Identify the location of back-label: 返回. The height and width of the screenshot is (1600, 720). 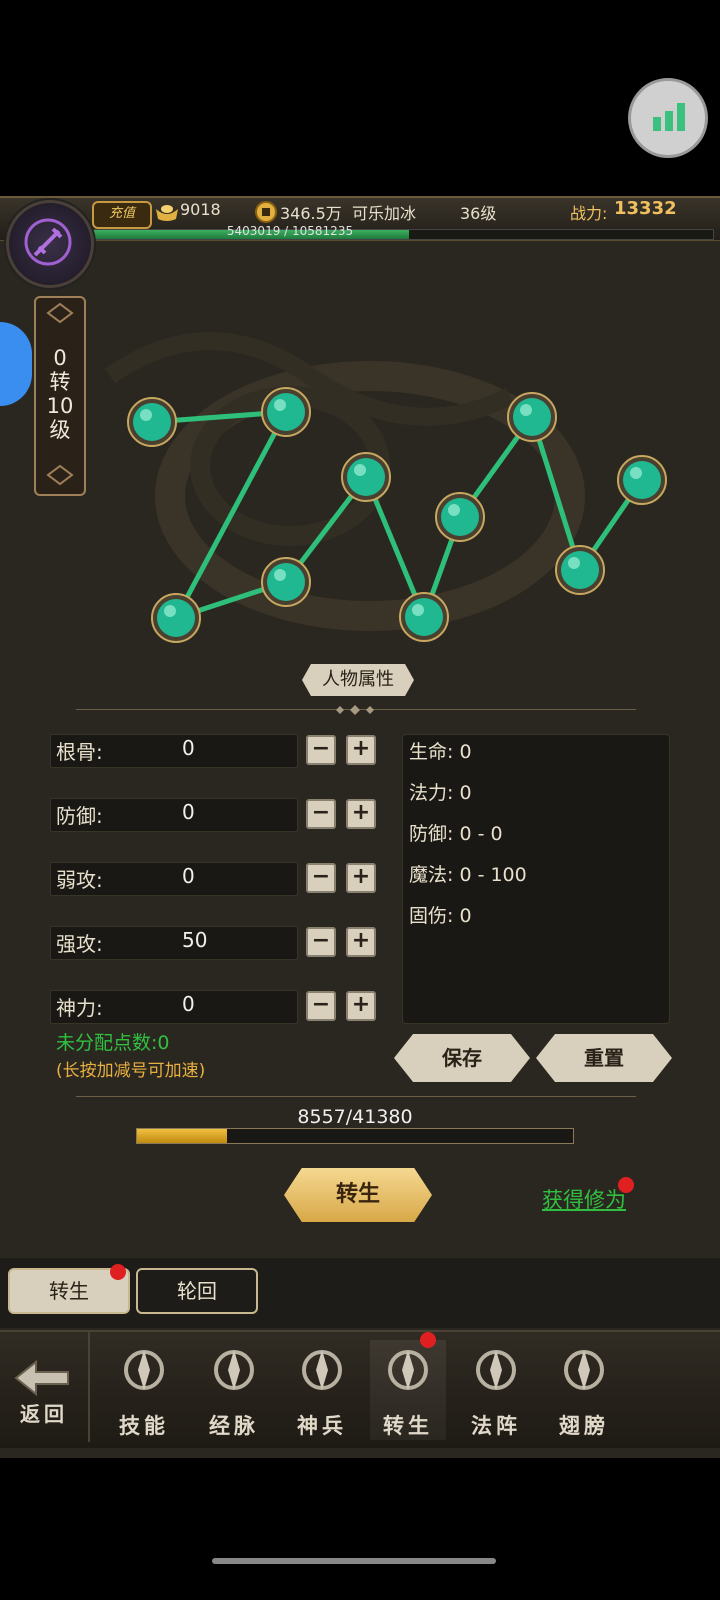
(44, 1414).